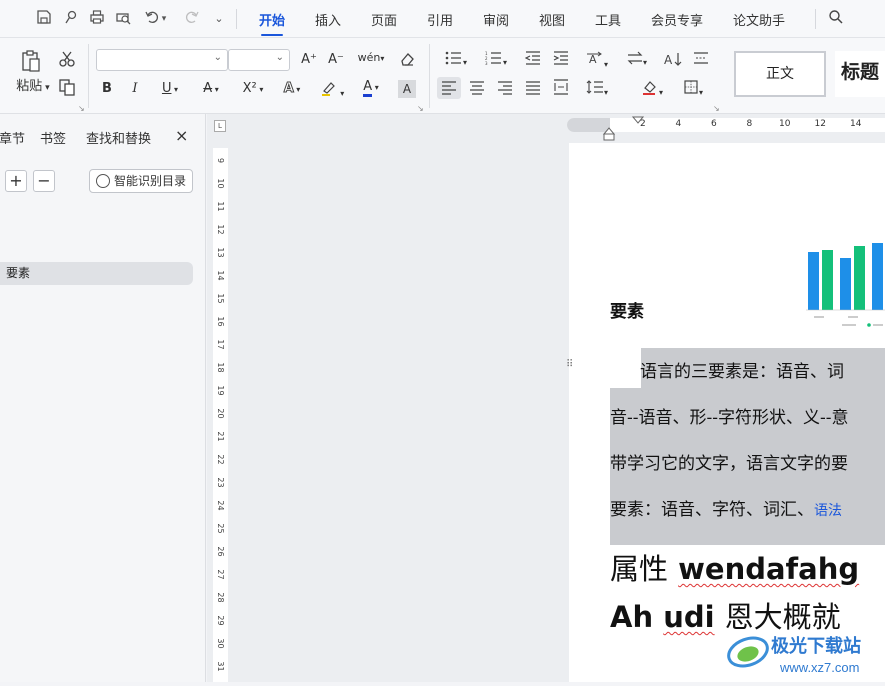 The width and height of the screenshot is (885, 686). What do you see at coordinates (96, 273) in the screenshot?
I see `toc-item: 要素` at bounding box center [96, 273].